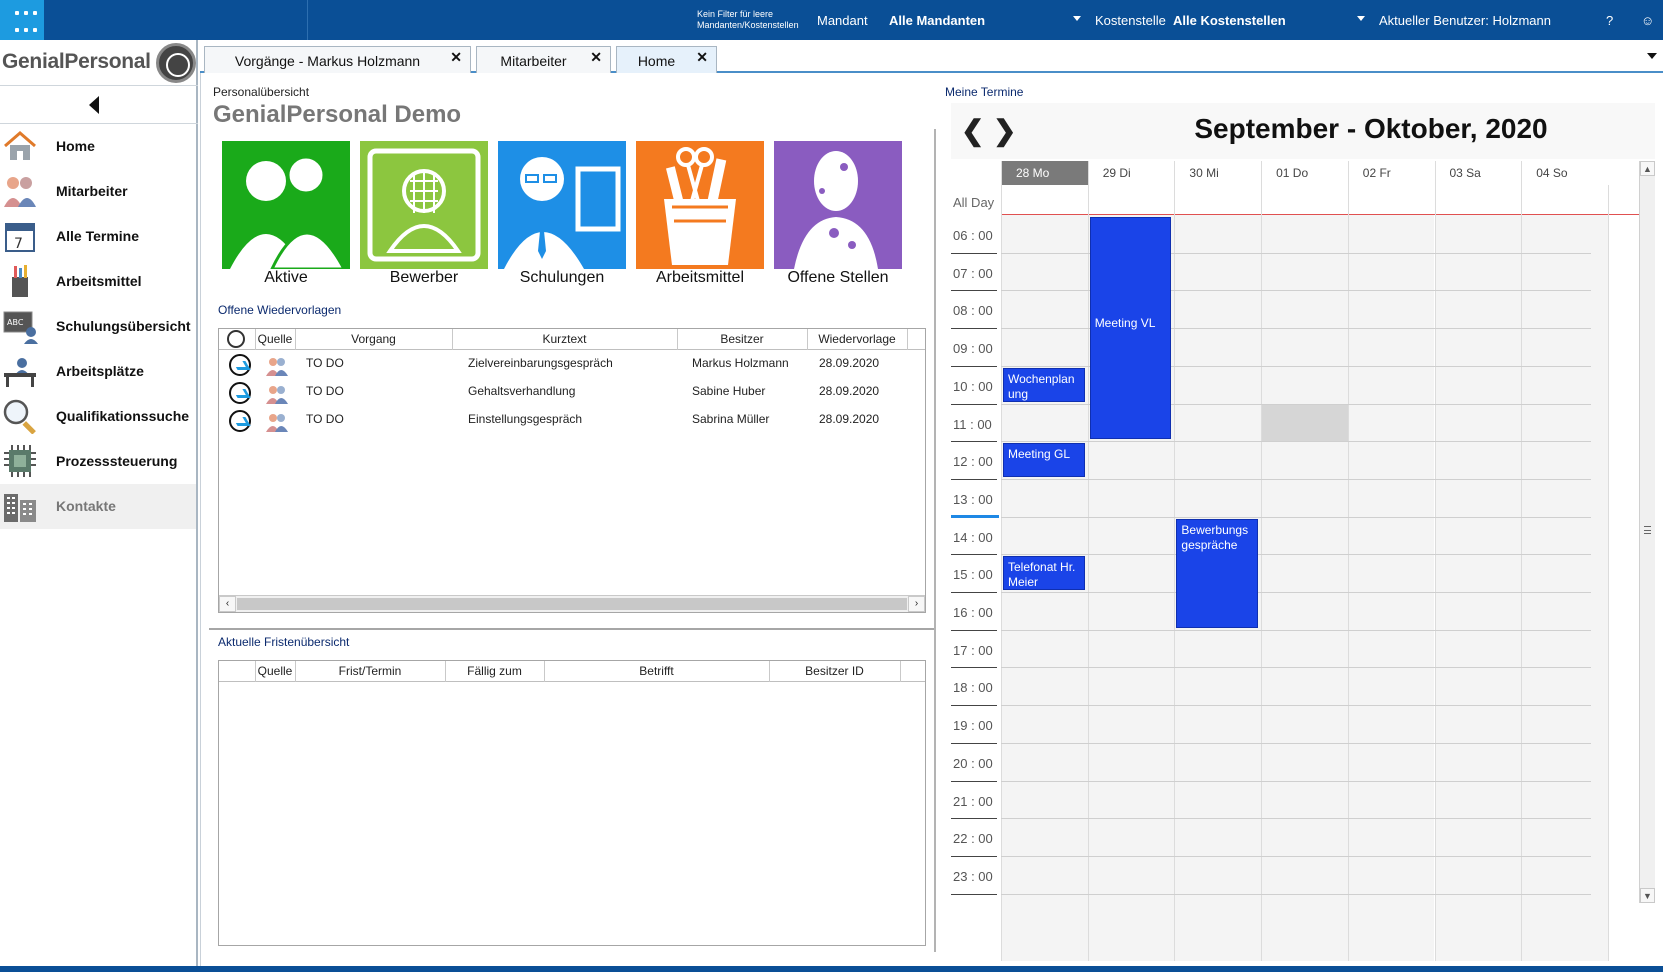  Describe the element at coordinates (1652, 56) in the screenshot. I see `tab-list-dropdown-icon` at that location.